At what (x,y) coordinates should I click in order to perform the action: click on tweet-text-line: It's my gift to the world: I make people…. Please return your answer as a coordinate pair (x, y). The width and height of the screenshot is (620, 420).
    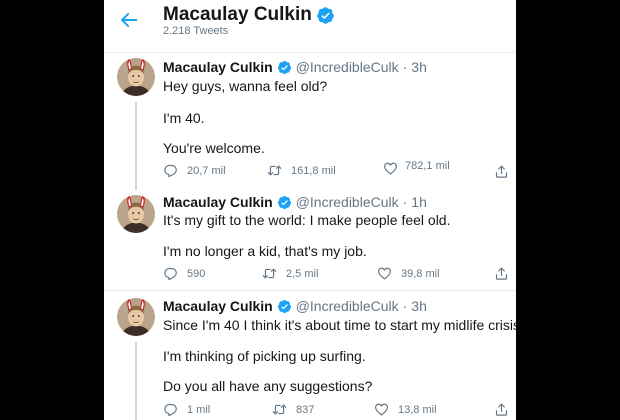
    Looking at the image, I should click on (307, 220).